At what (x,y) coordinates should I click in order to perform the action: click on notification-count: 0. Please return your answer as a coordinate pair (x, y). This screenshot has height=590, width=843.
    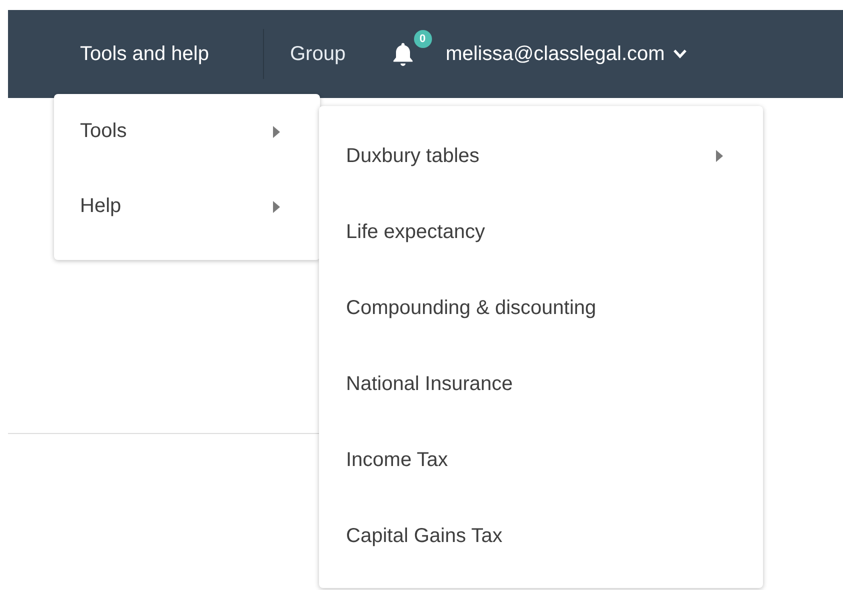
    Looking at the image, I should click on (423, 39).